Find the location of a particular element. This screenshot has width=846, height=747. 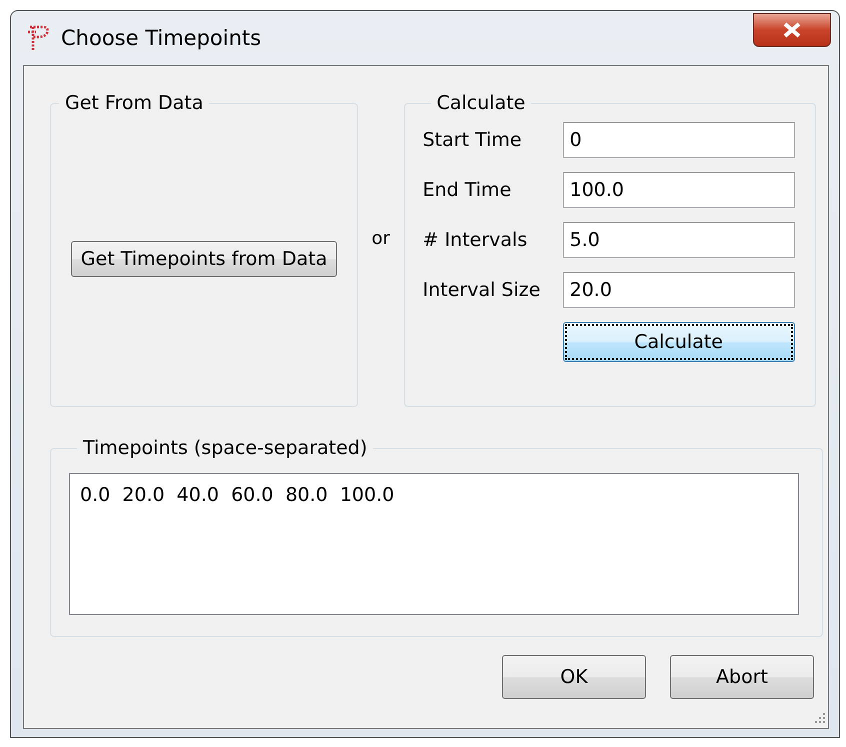

or-label: or is located at coordinates (381, 238).